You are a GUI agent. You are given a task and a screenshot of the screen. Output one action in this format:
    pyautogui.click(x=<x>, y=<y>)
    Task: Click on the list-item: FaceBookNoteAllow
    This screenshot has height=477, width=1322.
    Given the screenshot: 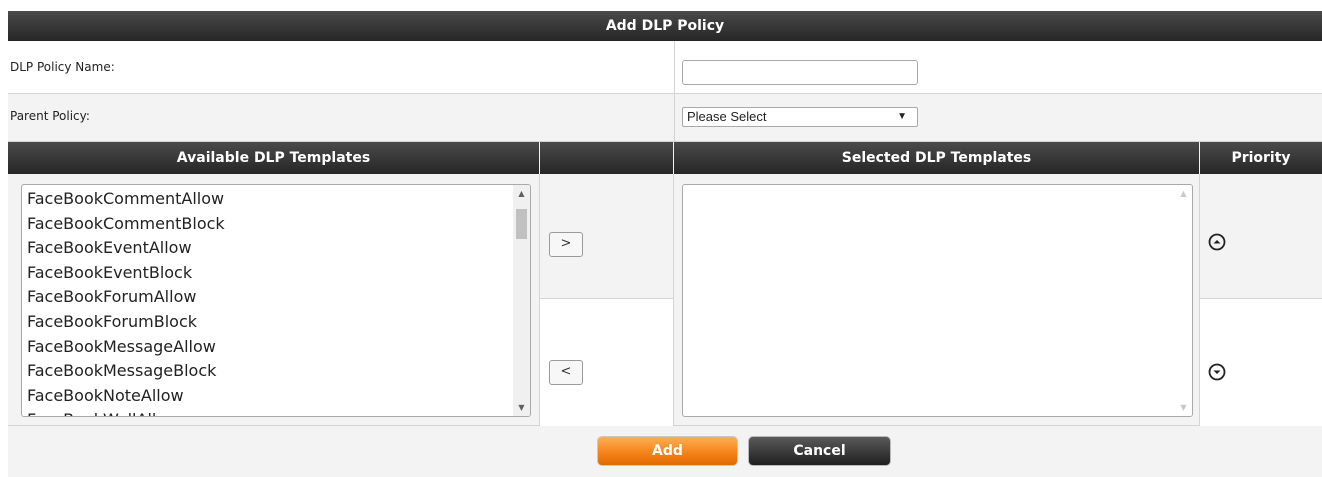 What is the action you would take?
    pyautogui.click(x=126, y=396)
    